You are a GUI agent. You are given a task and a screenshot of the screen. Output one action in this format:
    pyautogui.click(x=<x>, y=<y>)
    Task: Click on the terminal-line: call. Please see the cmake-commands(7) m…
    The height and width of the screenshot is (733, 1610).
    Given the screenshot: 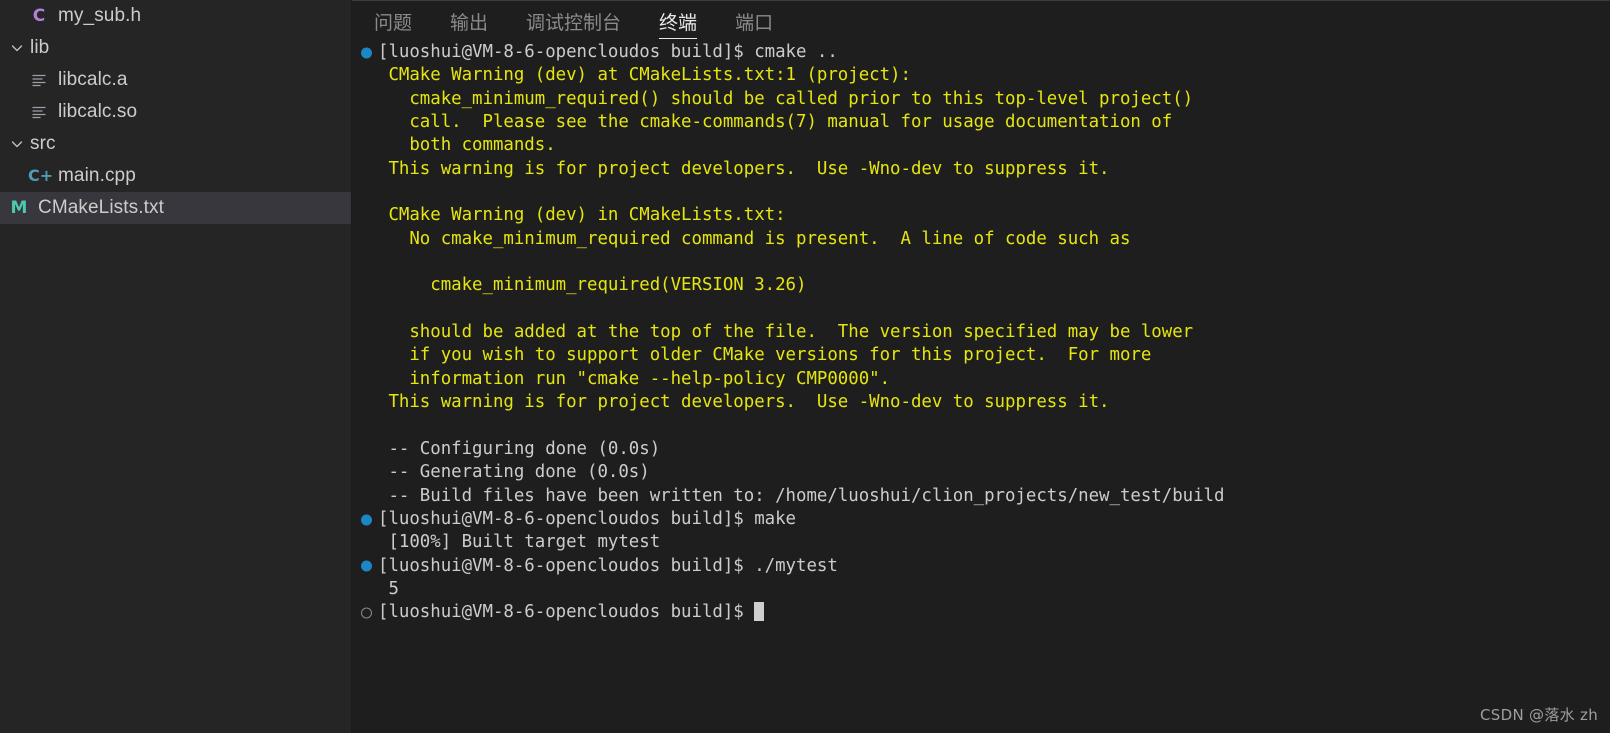 What is the action you would take?
    pyautogui.click(x=985, y=122)
    